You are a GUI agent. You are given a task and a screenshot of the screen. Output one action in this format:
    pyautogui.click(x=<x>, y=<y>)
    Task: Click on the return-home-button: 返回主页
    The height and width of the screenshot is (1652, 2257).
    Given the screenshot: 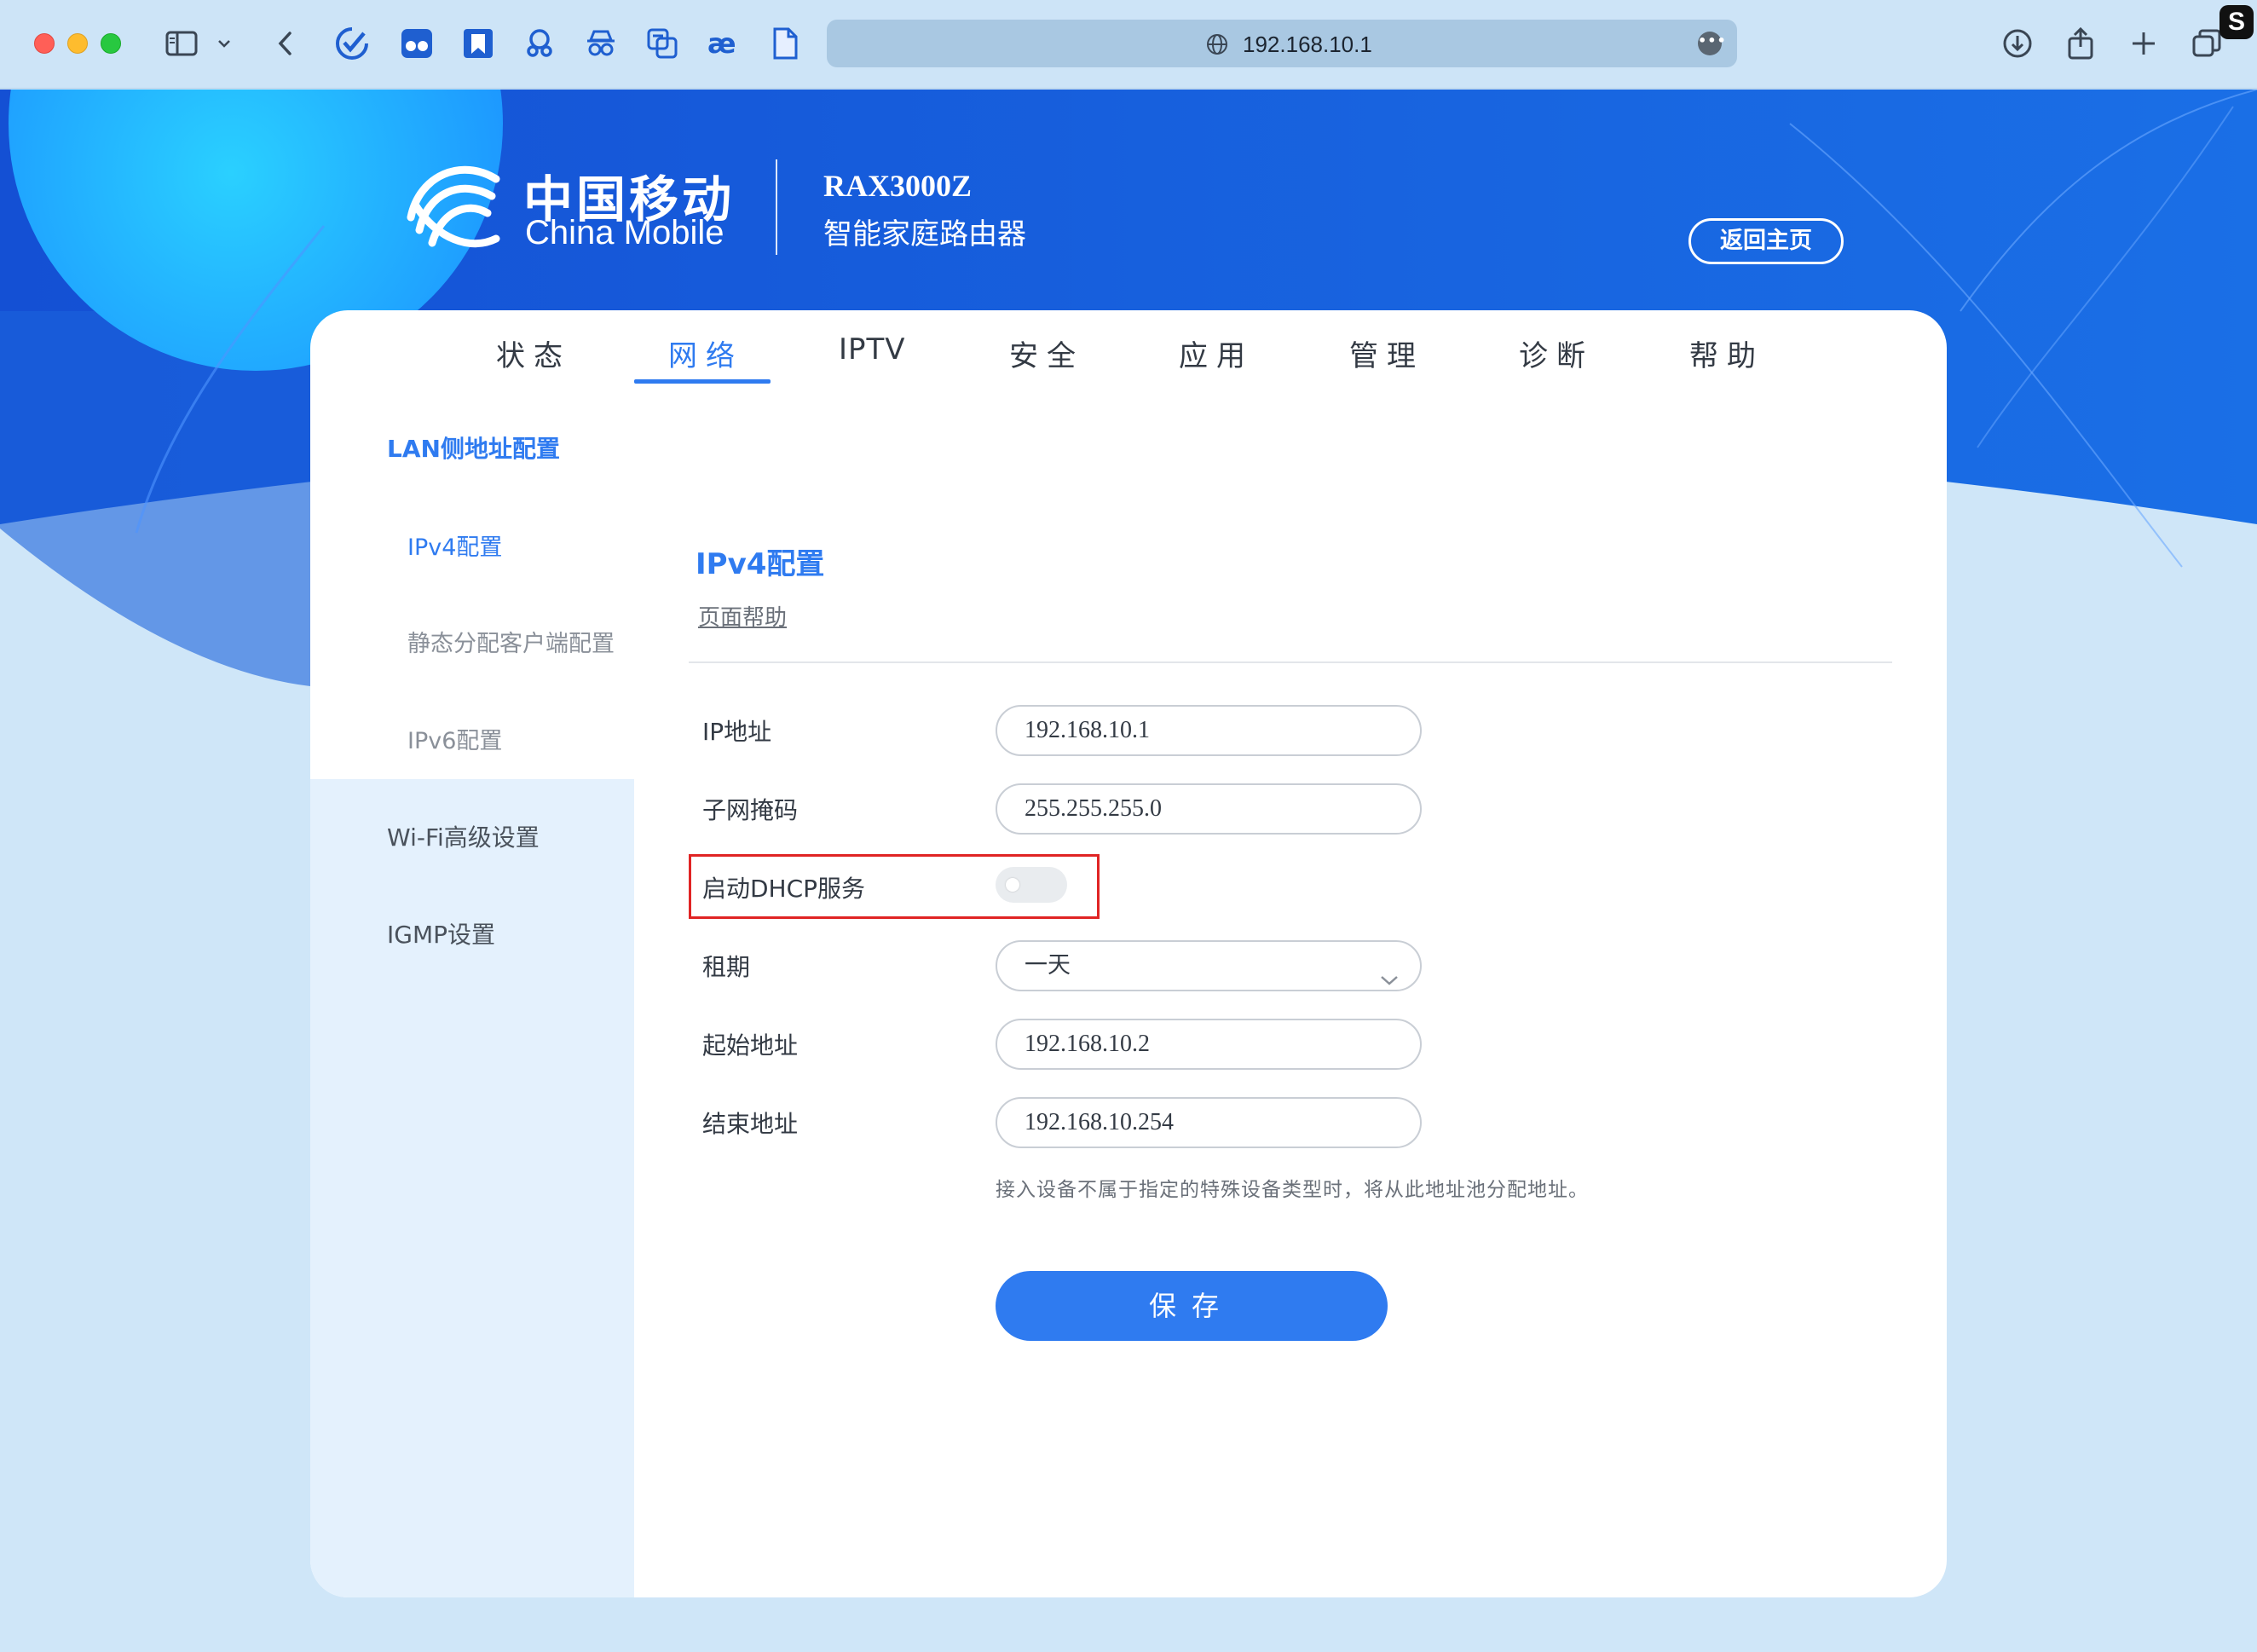 What is the action you would take?
    pyautogui.click(x=1766, y=241)
    